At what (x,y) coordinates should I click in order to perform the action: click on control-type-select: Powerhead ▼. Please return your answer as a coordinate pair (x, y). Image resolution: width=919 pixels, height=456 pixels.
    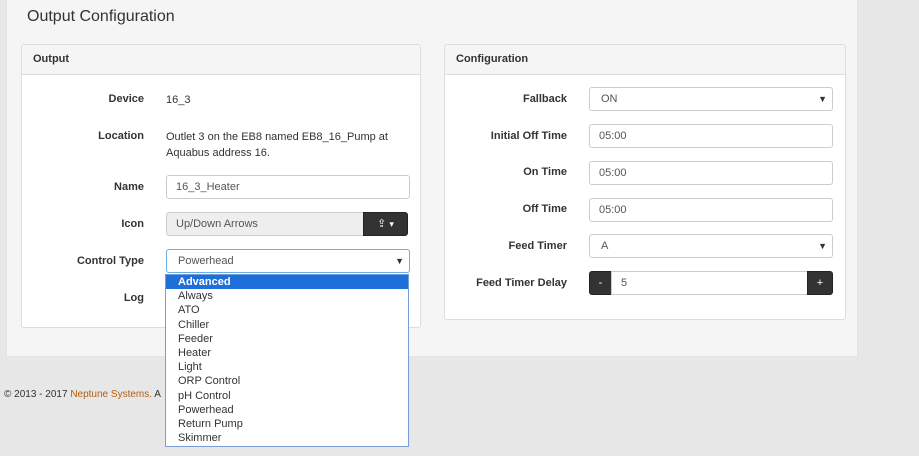
    Looking at the image, I should click on (288, 261).